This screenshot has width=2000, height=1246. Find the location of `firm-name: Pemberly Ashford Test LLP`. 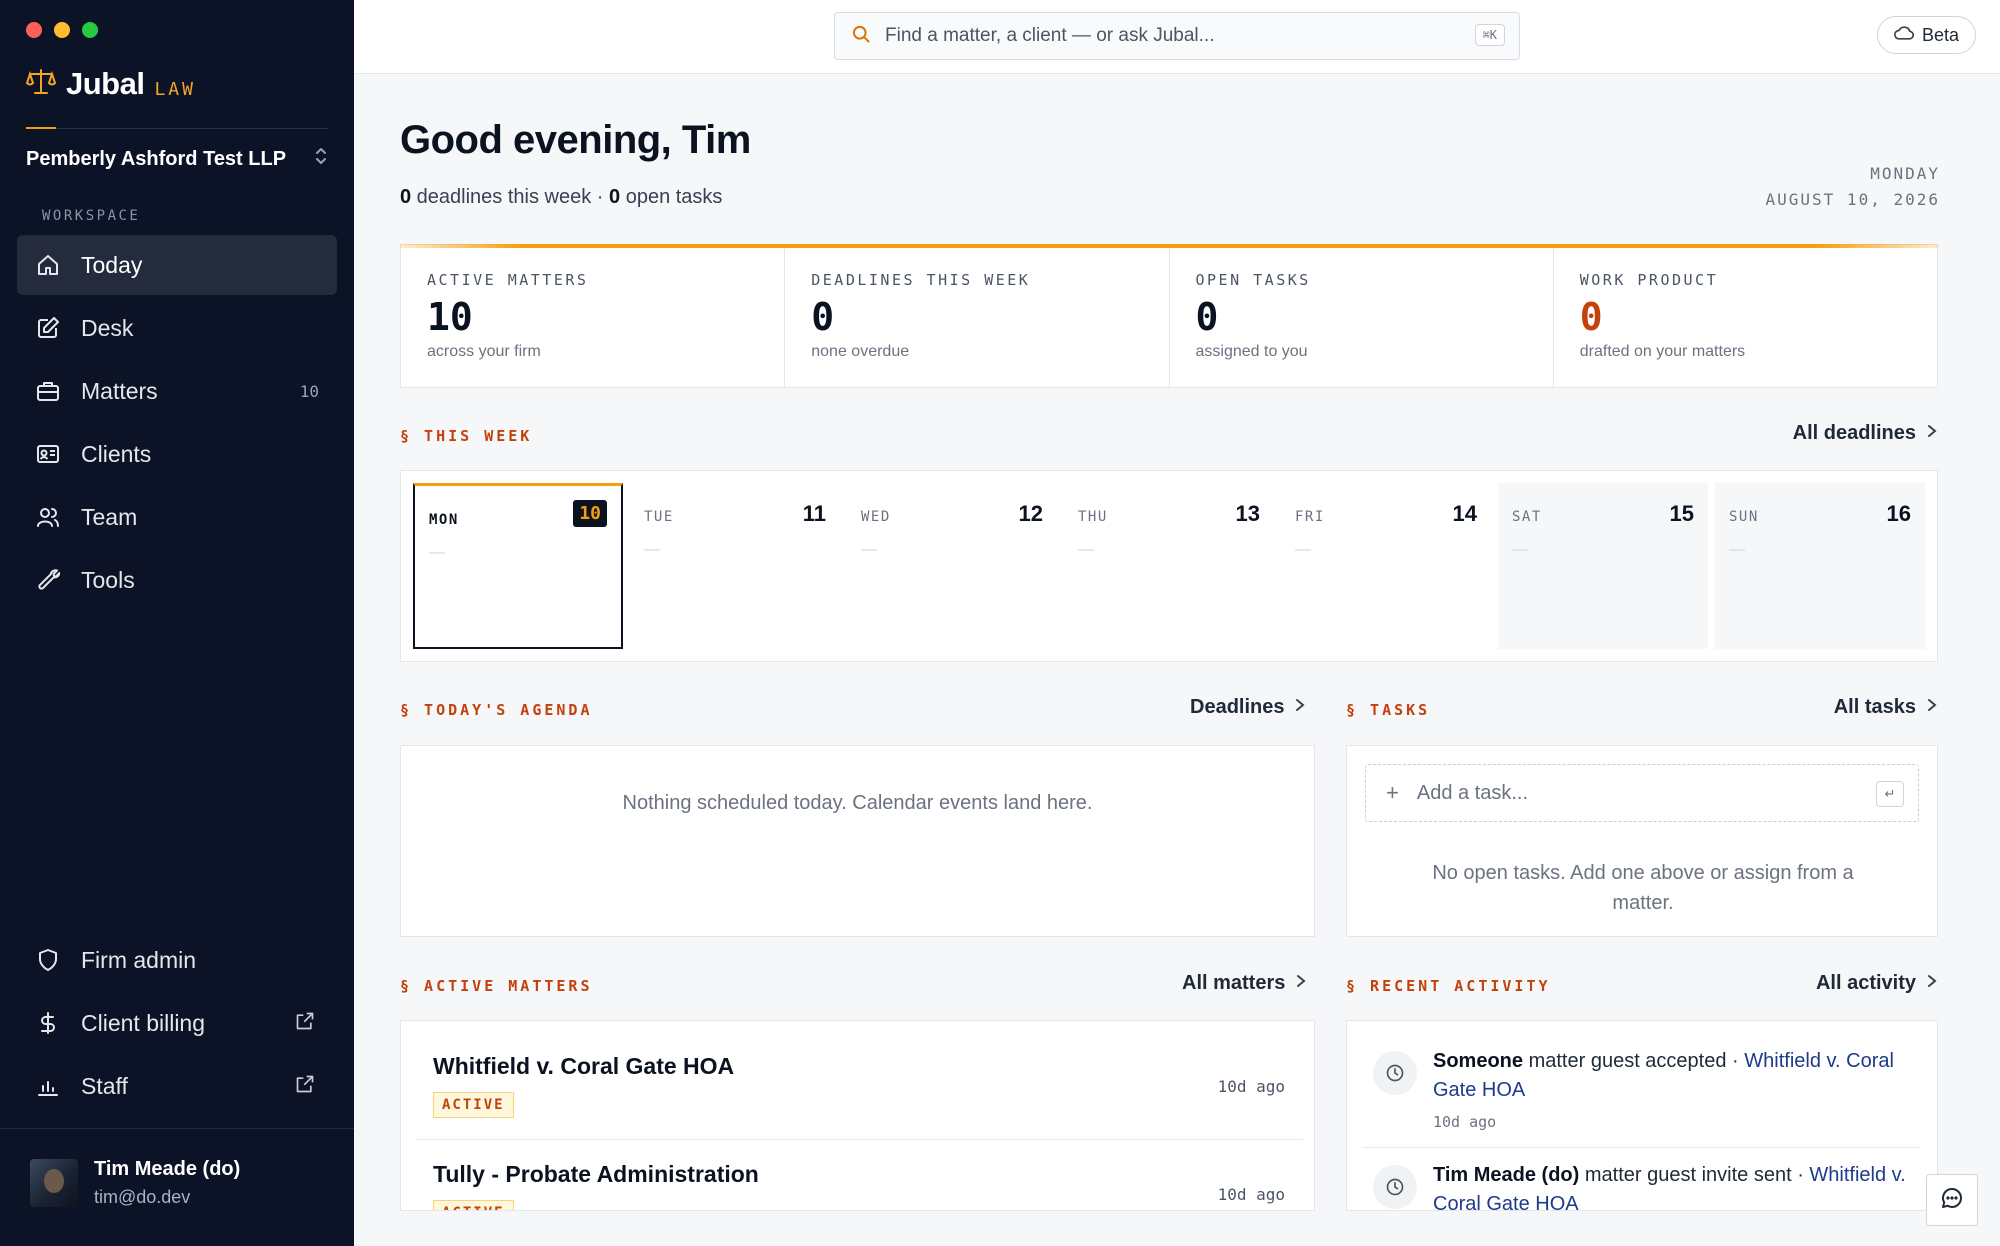

firm-name: Pemberly Ashford Test LLP is located at coordinates (156, 158).